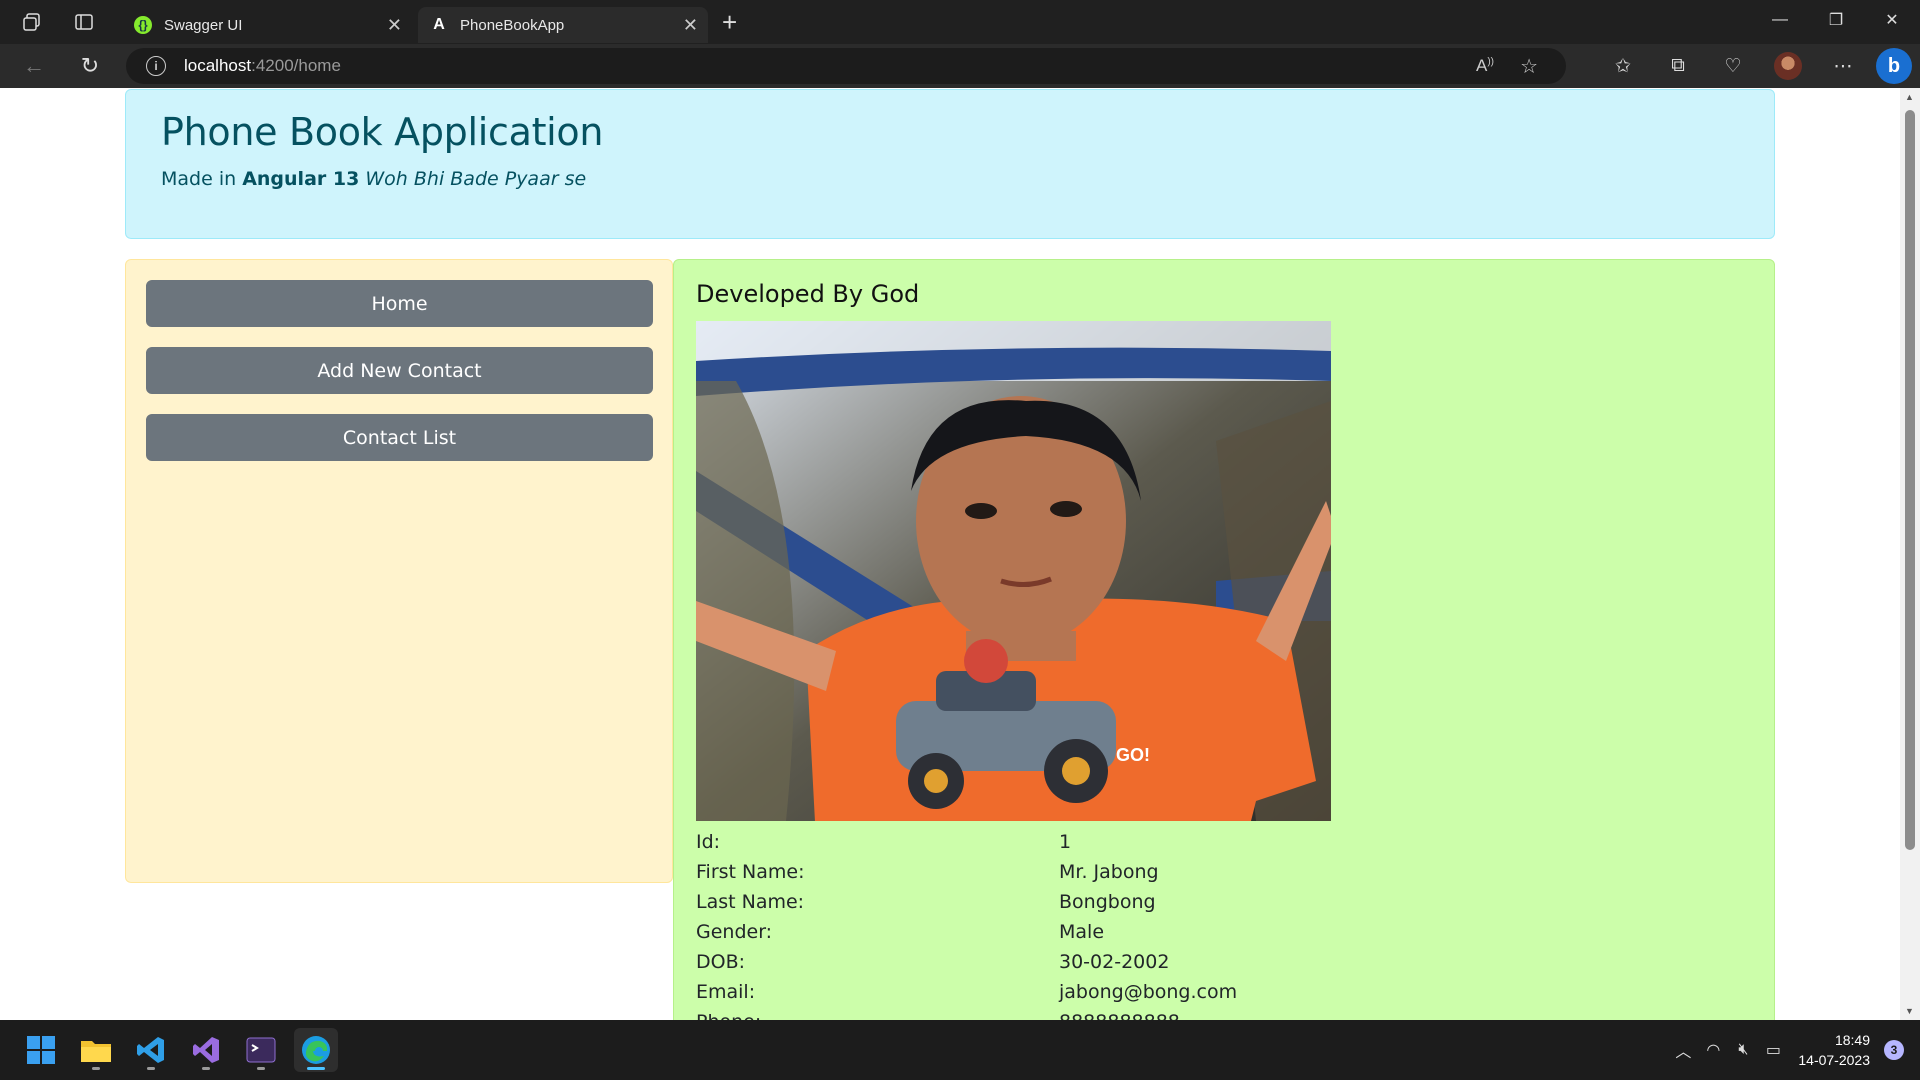 Image resolution: width=1920 pixels, height=1080 pixels. What do you see at coordinates (206, 1050) in the screenshot?
I see `visual-studio-icon` at bounding box center [206, 1050].